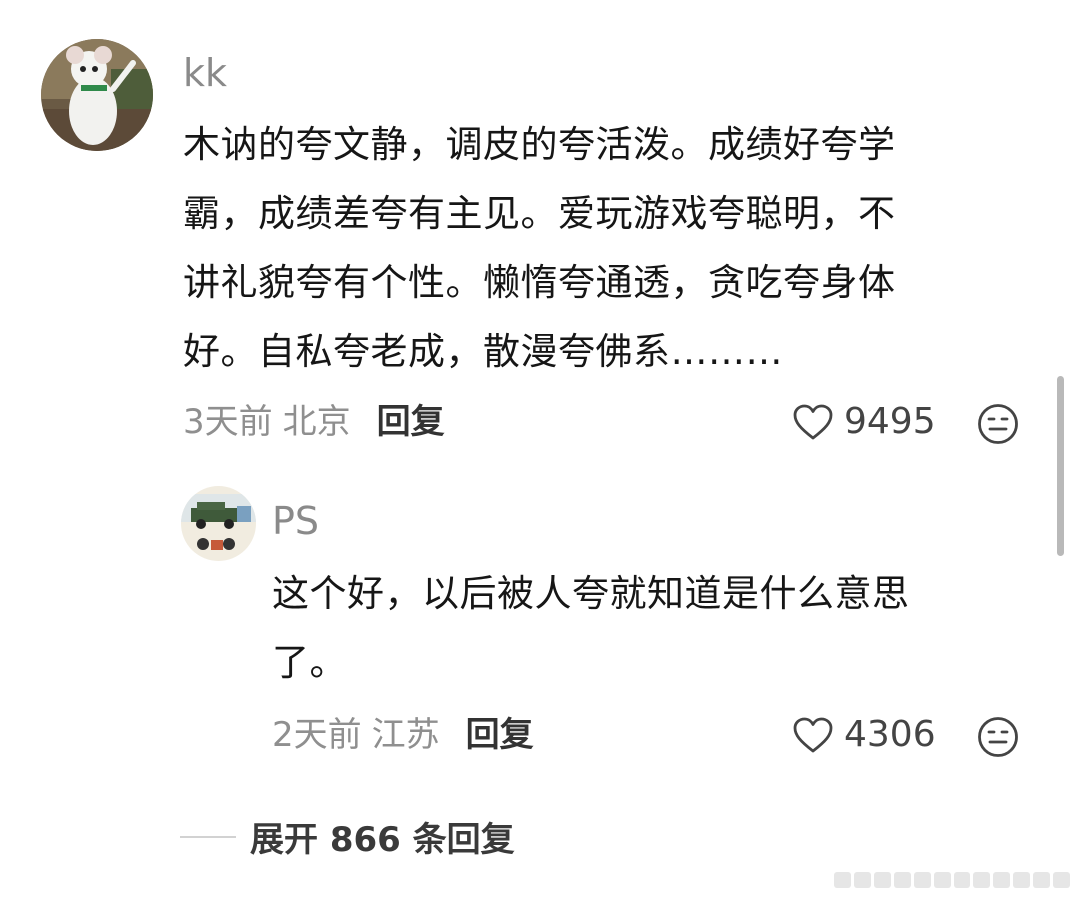  What do you see at coordinates (228, 422) in the screenshot?
I see `comment-time: 3天前` at bounding box center [228, 422].